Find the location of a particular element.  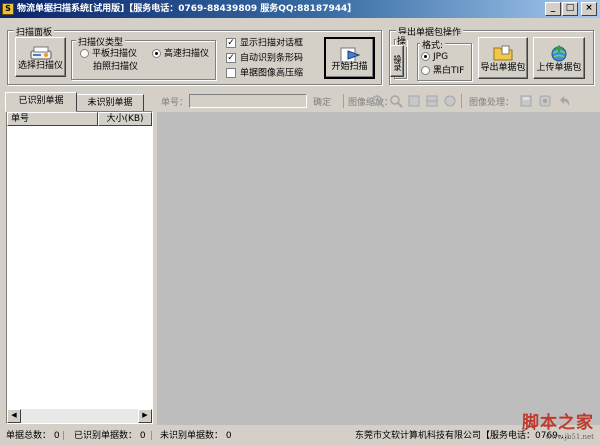

watermark-text: 脚本之家 is located at coordinates (558, 423).